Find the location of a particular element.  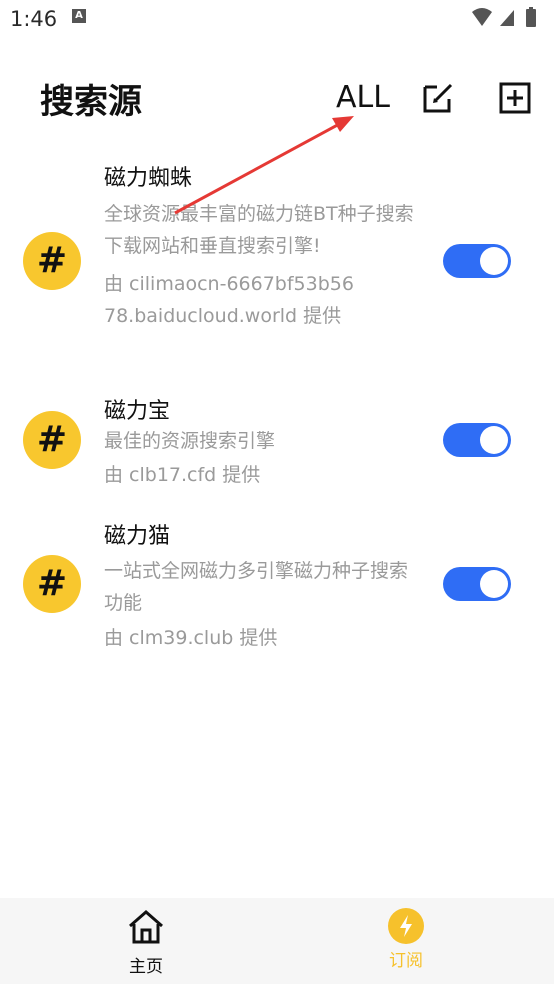

edit-icon is located at coordinates (438, 98).